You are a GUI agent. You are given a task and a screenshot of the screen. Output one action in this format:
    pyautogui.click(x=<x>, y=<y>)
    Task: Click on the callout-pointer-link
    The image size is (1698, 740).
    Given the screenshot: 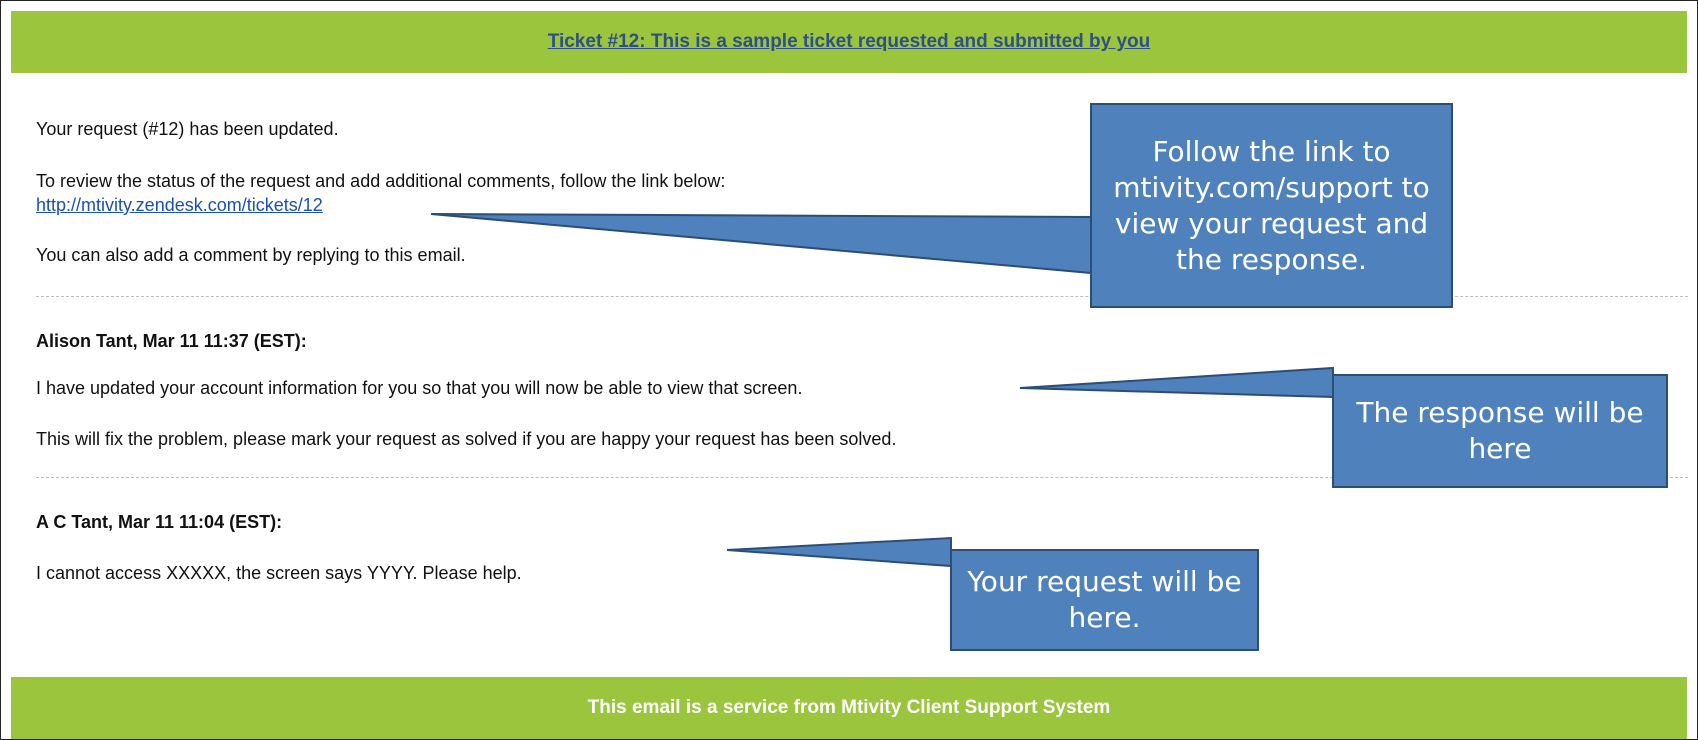 What is the action you would take?
    pyautogui.click(x=761, y=244)
    